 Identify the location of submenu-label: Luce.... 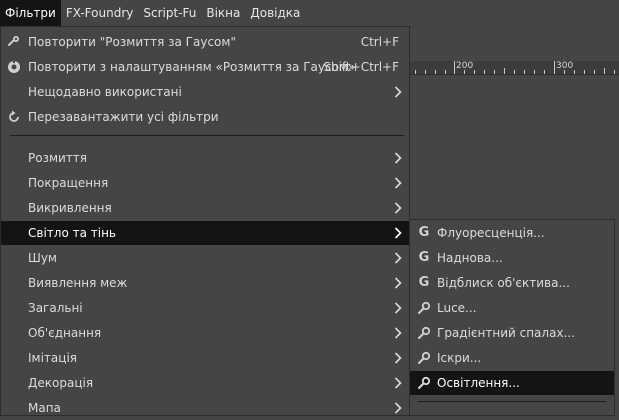
(457, 308).